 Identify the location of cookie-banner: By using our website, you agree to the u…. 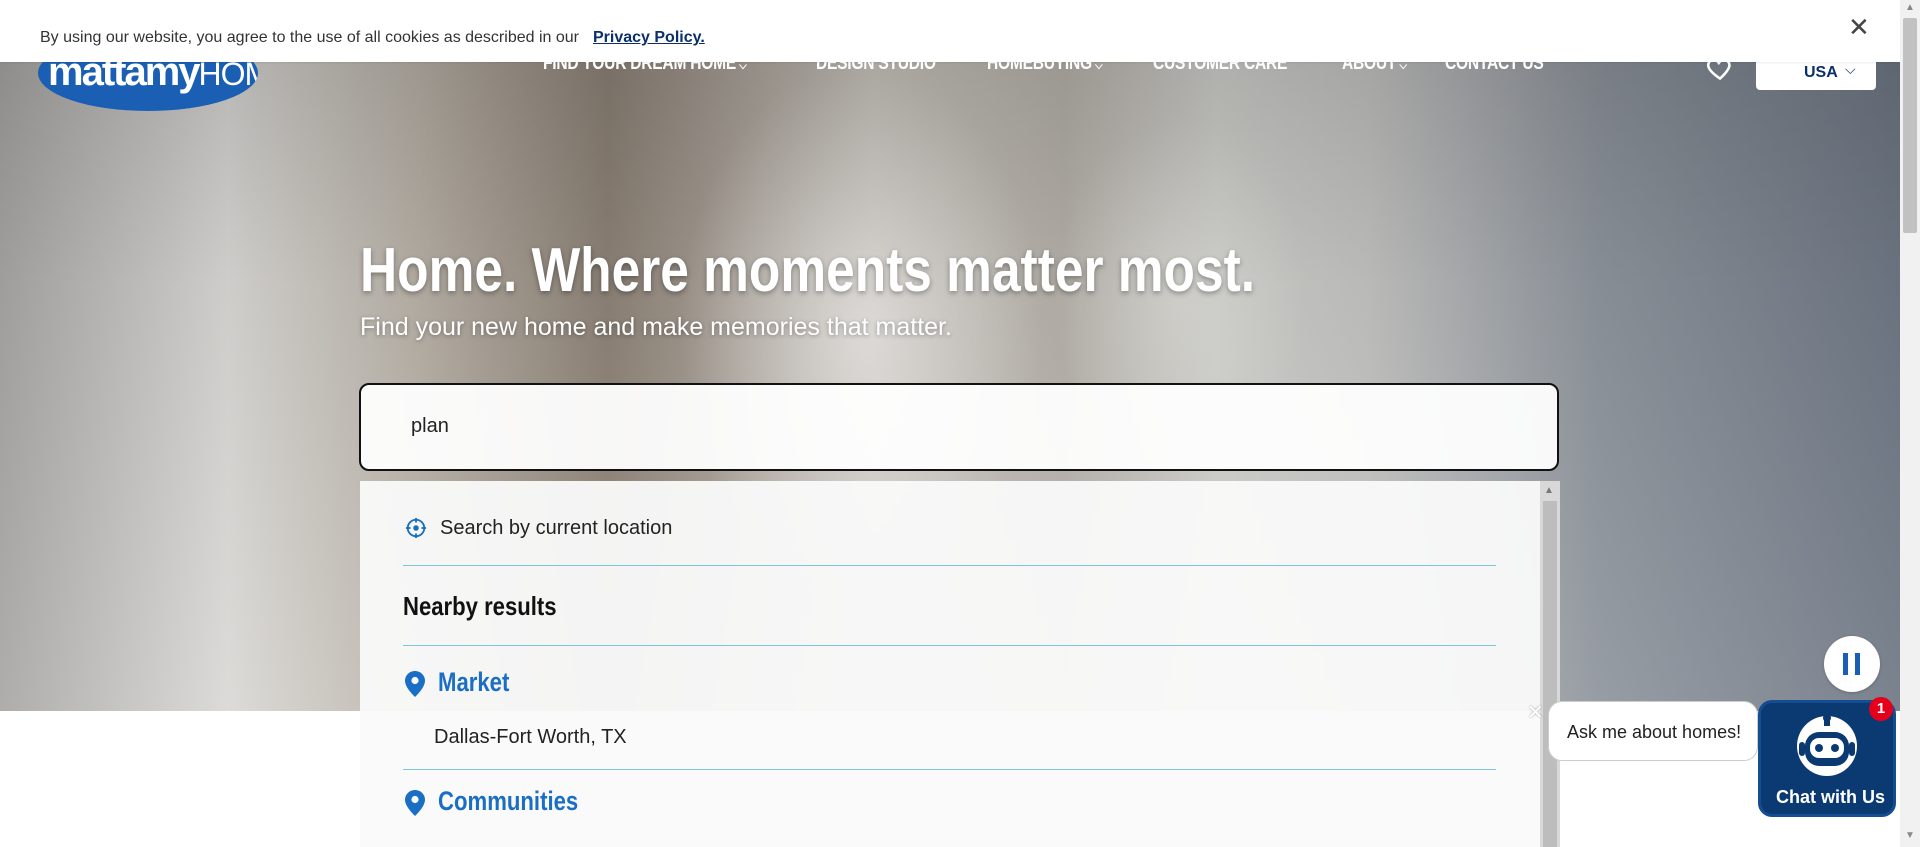
(950, 31).